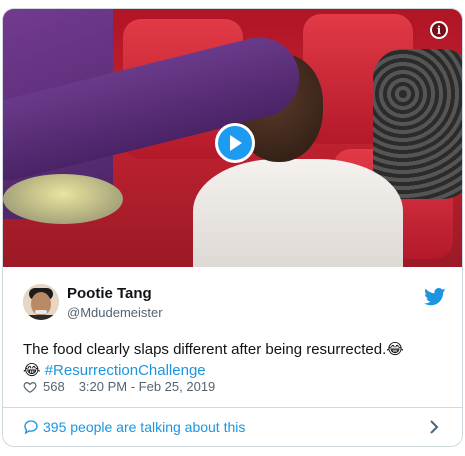  What do you see at coordinates (144, 427) in the screenshot?
I see `conversation-count-text: 395 people are talking about this` at bounding box center [144, 427].